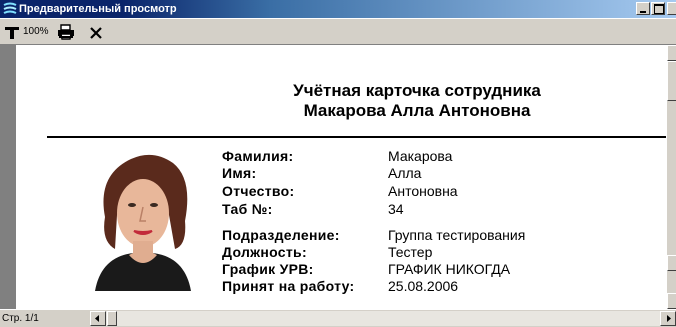 This screenshot has height=327, width=676. I want to click on minimize-button, so click(643, 8).